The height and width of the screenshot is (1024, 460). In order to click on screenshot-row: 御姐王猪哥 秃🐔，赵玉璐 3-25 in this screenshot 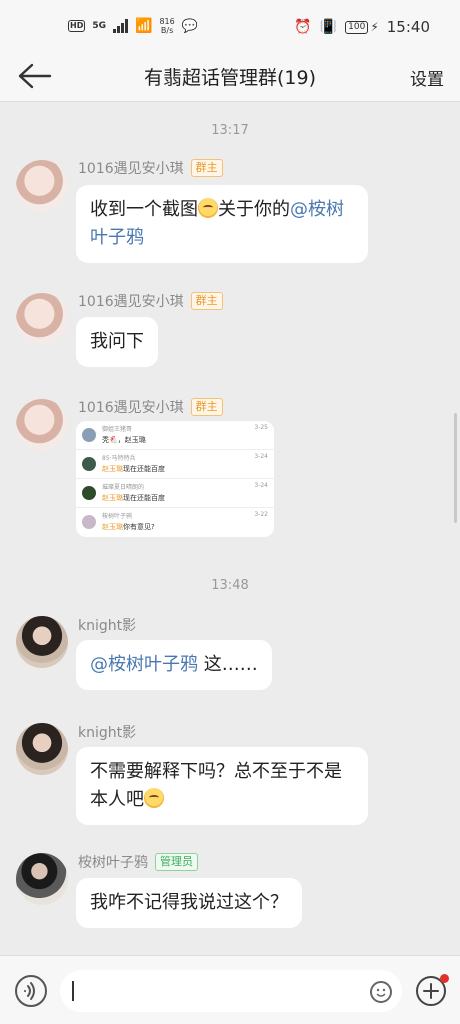, I will do `click(175, 435)`.